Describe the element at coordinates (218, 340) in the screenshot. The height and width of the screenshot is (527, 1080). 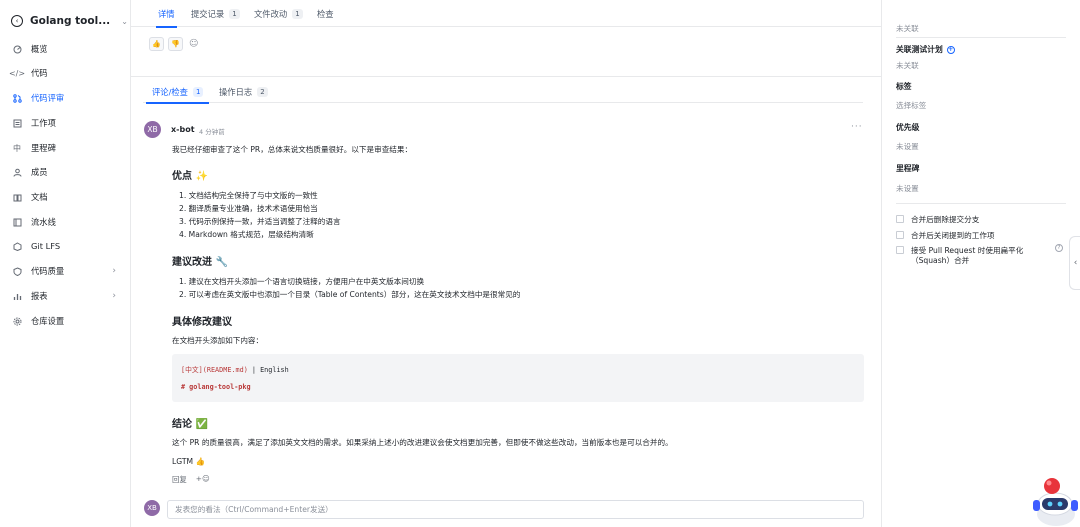
I see `comment-paragraph: 在文档开头添加如下内容：` at that location.